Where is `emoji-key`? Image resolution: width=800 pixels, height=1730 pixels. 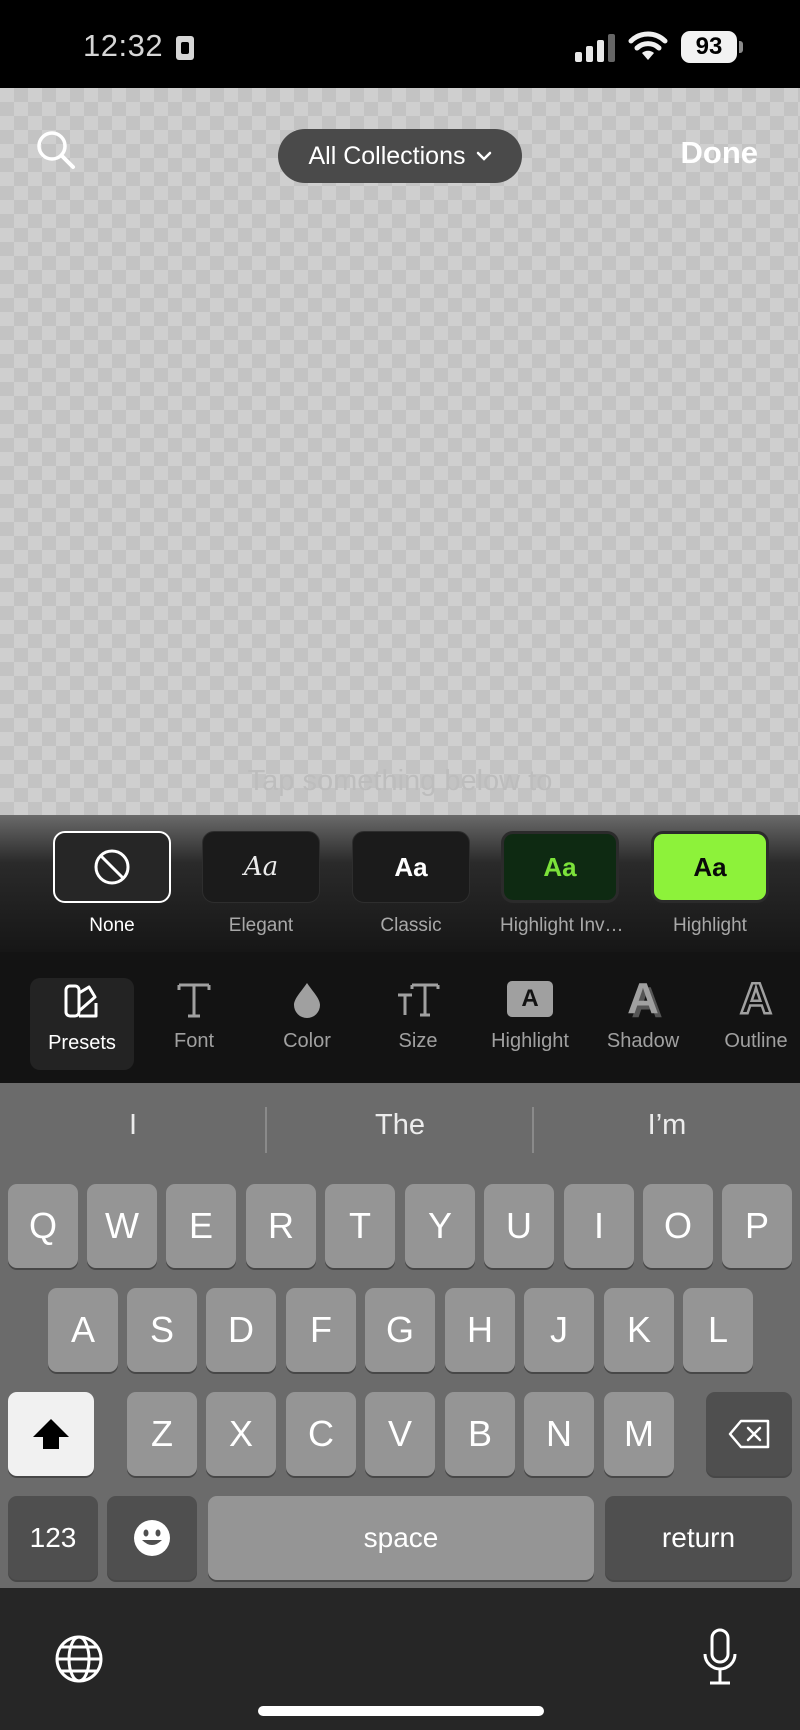 emoji-key is located at coordinates (152, 1538).